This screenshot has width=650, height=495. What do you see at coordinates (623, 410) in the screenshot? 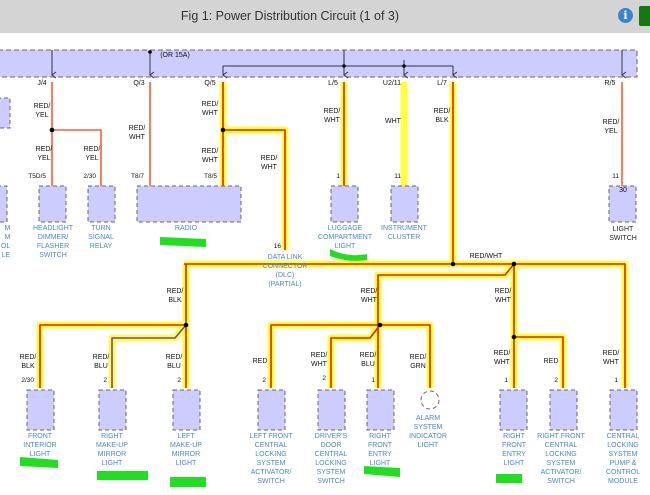
I see `pump-box` at bounding box center [623, 410].